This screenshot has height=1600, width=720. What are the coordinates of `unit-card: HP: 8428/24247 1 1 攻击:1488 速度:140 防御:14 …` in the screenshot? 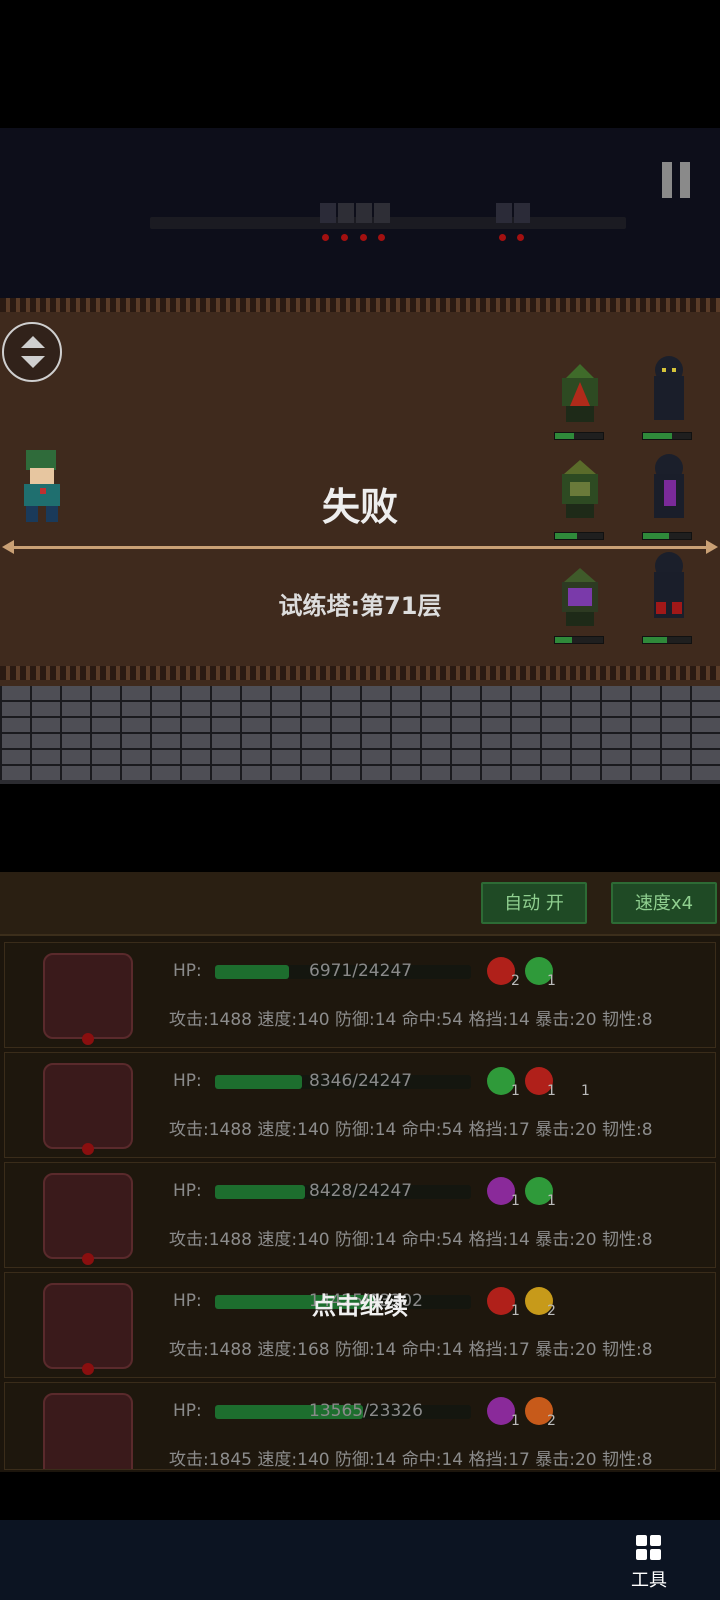 It's located at (360, 1215).